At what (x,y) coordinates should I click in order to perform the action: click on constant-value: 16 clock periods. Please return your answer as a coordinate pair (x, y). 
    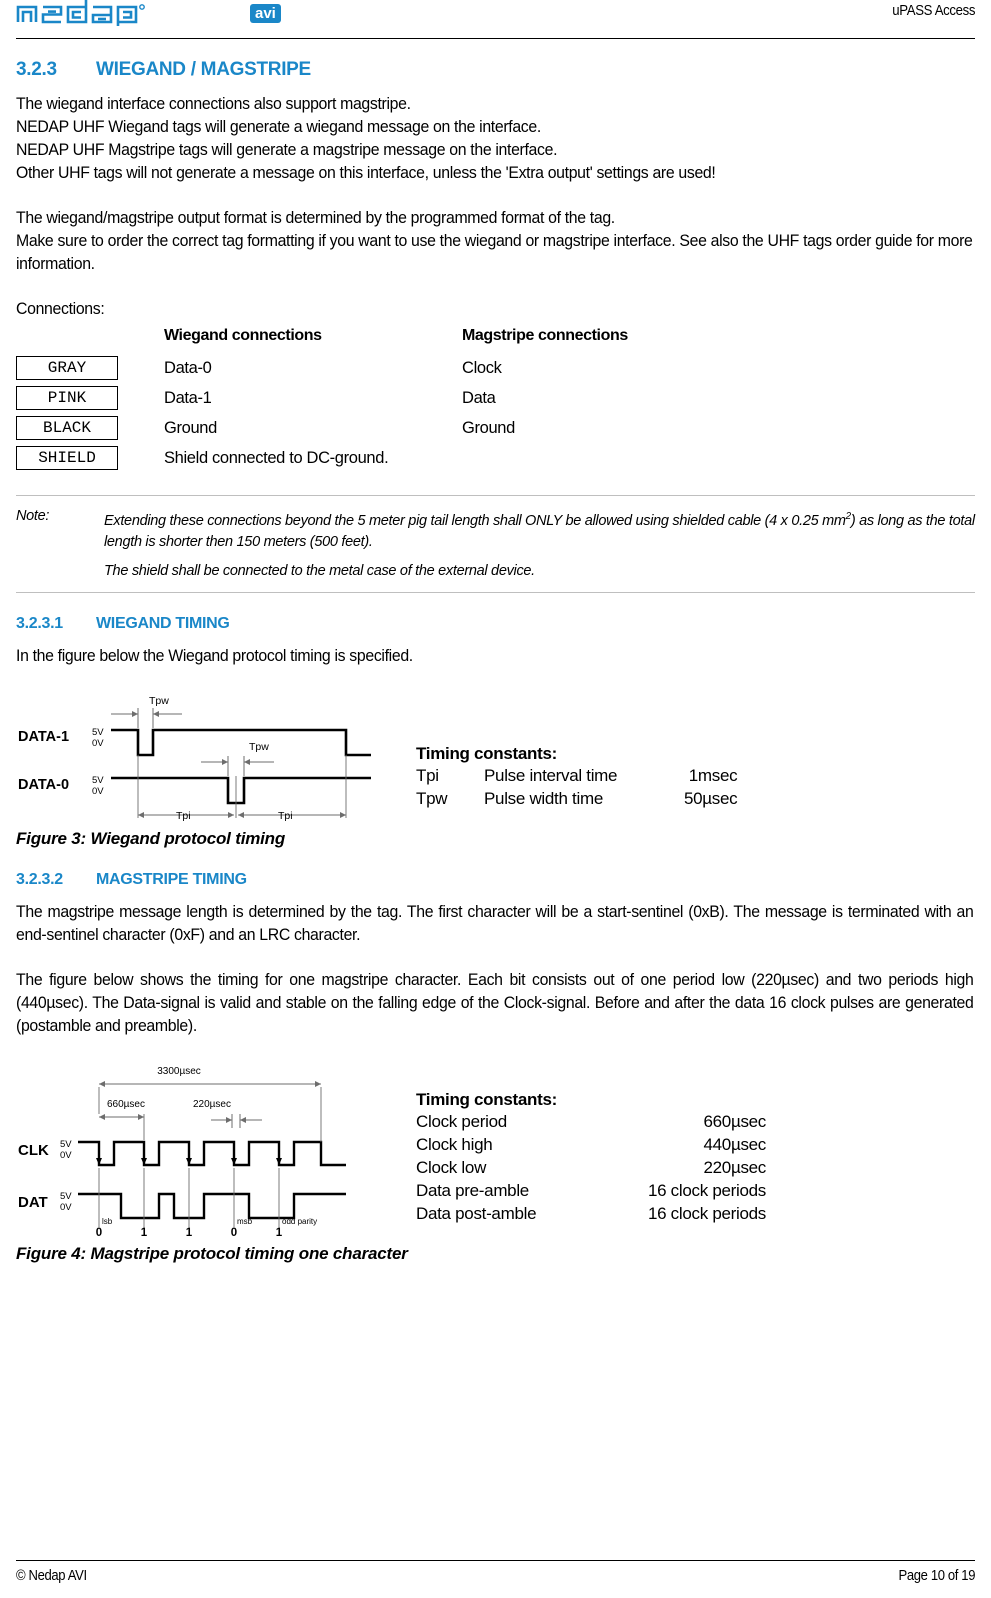
    Looking at the image, I should click on (706, 1213).